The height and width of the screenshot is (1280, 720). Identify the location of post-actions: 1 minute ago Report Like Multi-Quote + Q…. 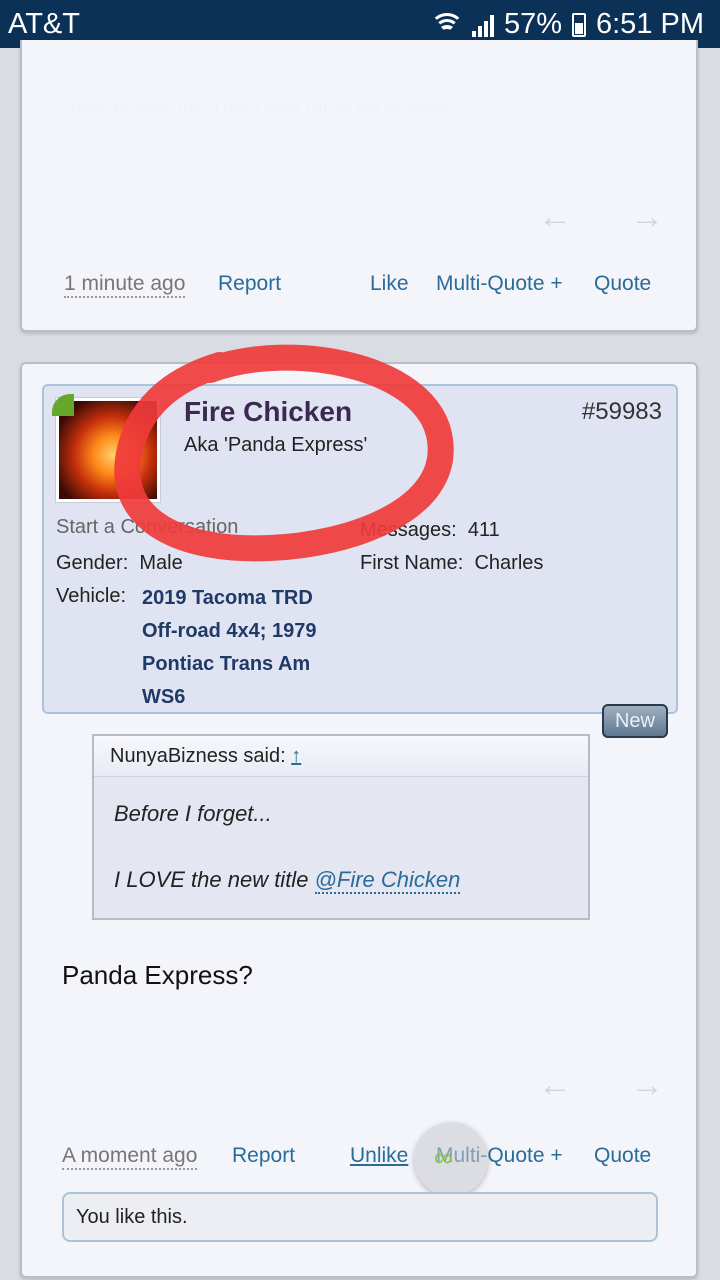
(361, 287).